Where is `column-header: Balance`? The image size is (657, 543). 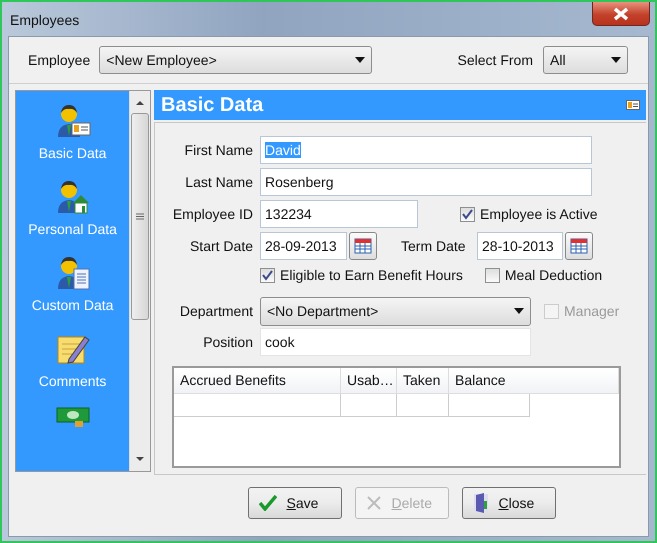
column-header: Balance is located at coordinates (534, 380).